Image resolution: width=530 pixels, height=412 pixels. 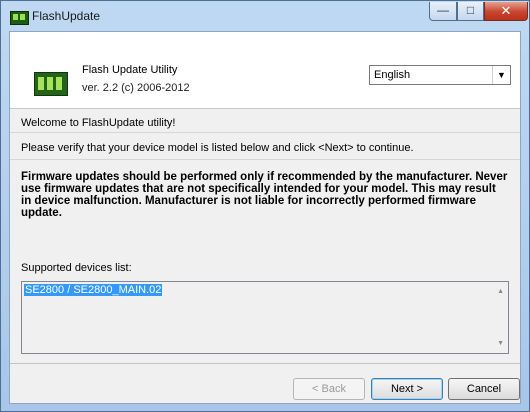 What do you see at coordinates (500, 291) in the screenshot?
I see `scroll-up-icon: ▲` at bounding box center [500, 291].